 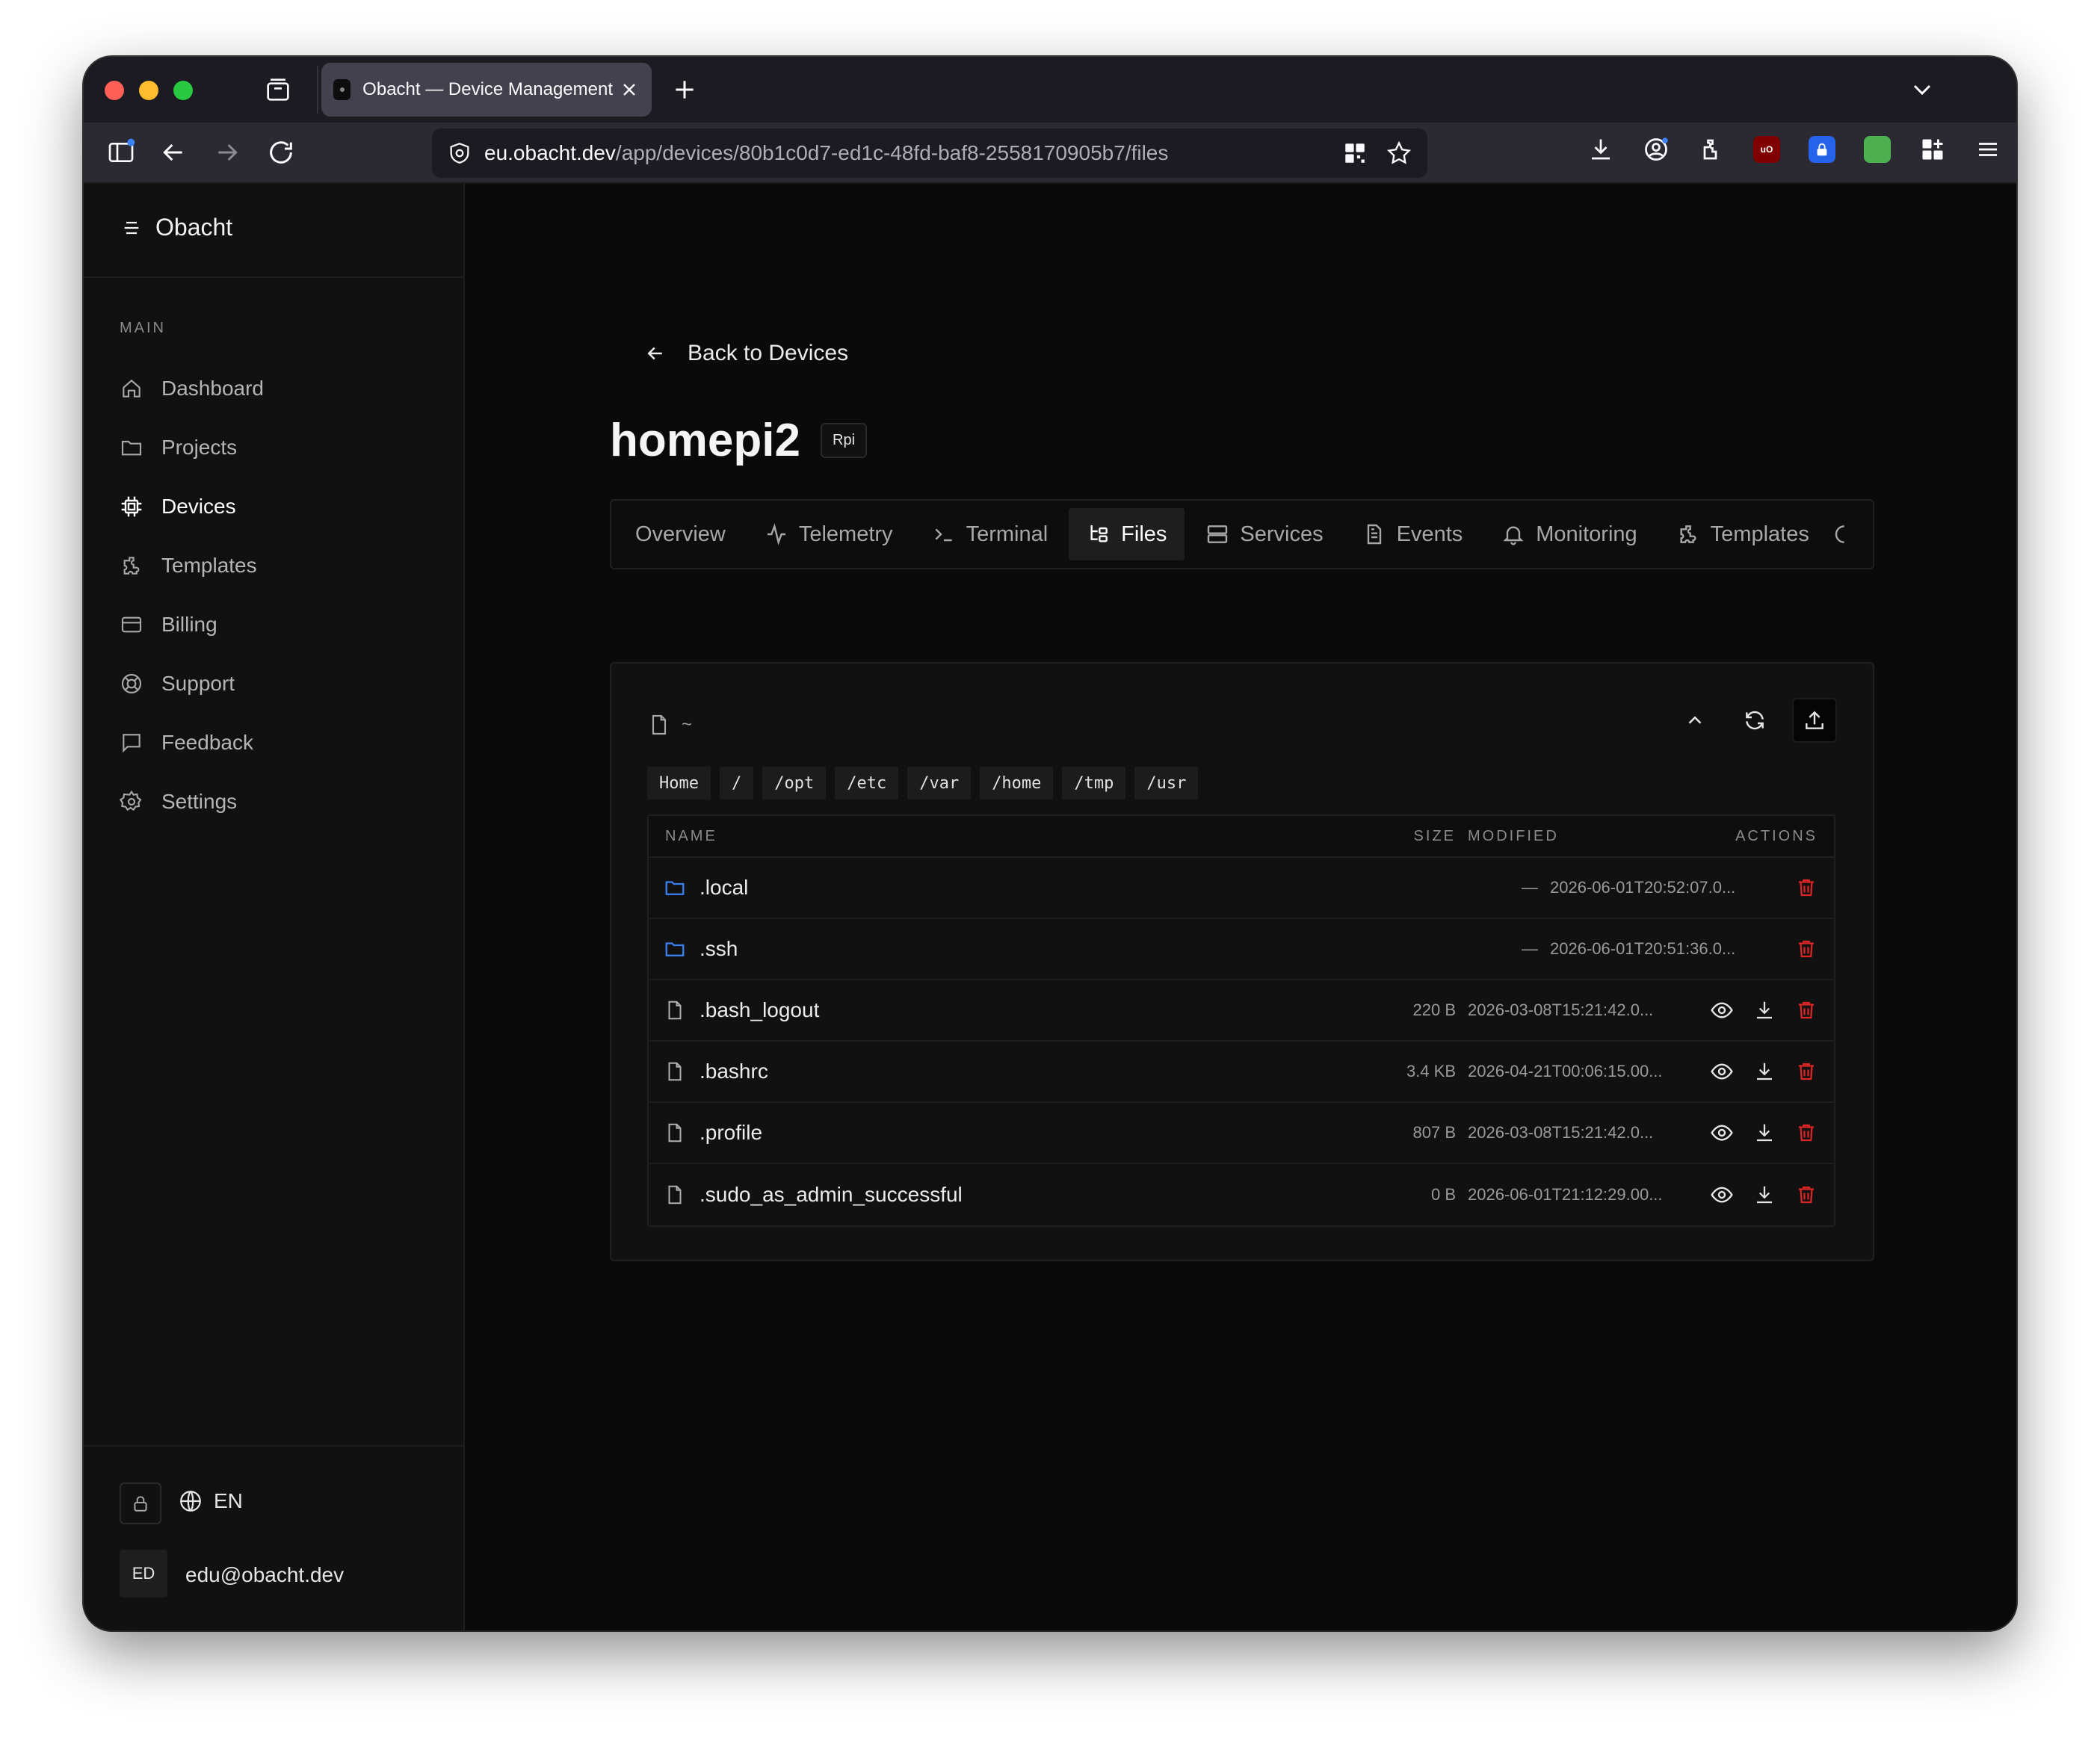 What do you see at coordinates (1877, 149) in the screenshot?
I see `green-extension-icon` at bounding box center [1877, 149].